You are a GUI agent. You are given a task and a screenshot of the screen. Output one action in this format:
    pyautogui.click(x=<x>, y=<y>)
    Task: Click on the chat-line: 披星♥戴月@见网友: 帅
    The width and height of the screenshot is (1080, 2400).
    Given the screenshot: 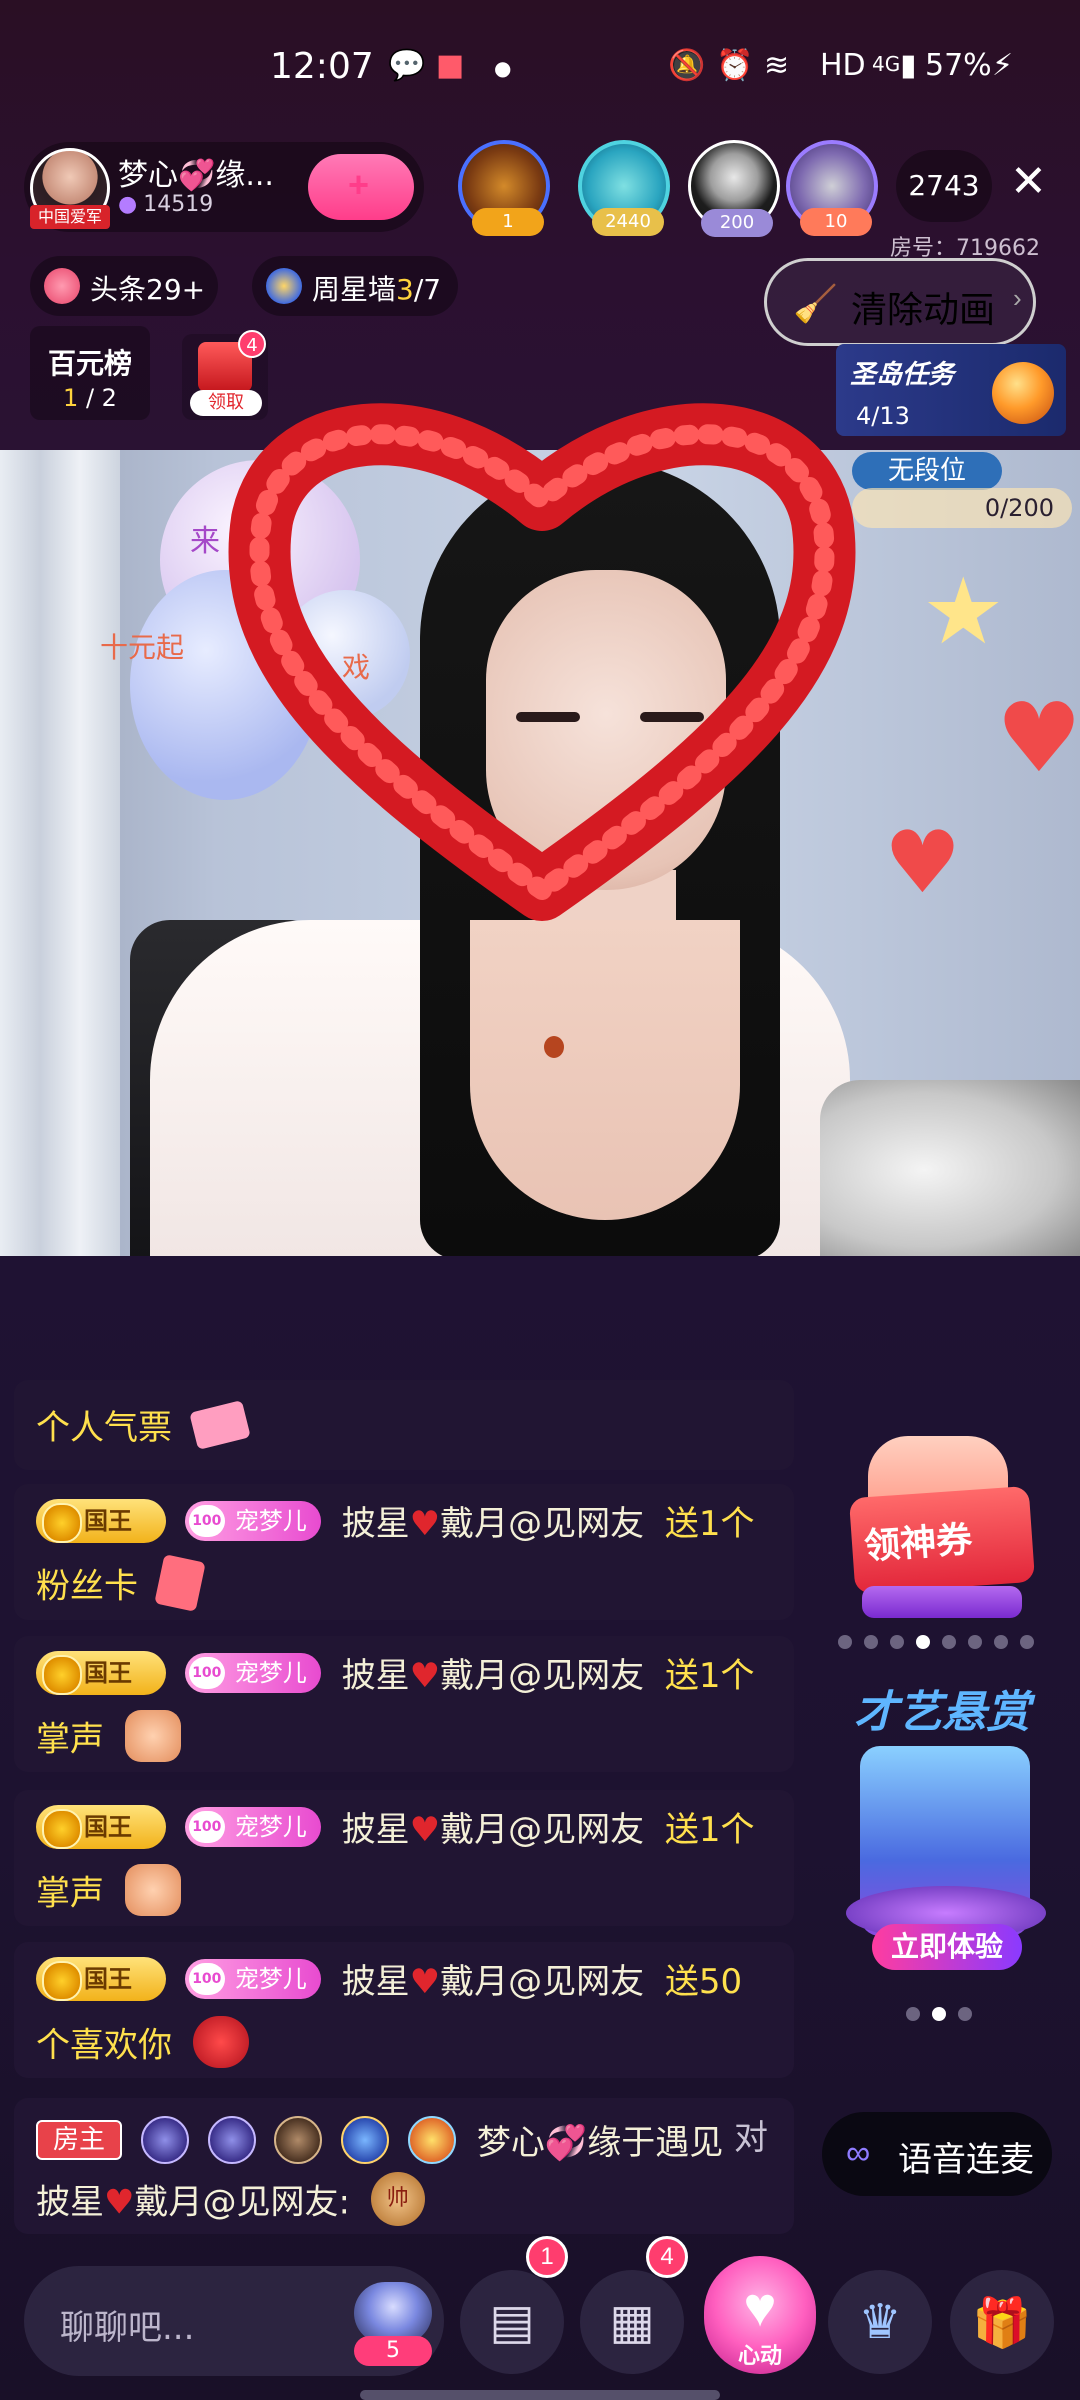 What is the action you would take?
    pyautogui.click(x=230, y=2199)
    